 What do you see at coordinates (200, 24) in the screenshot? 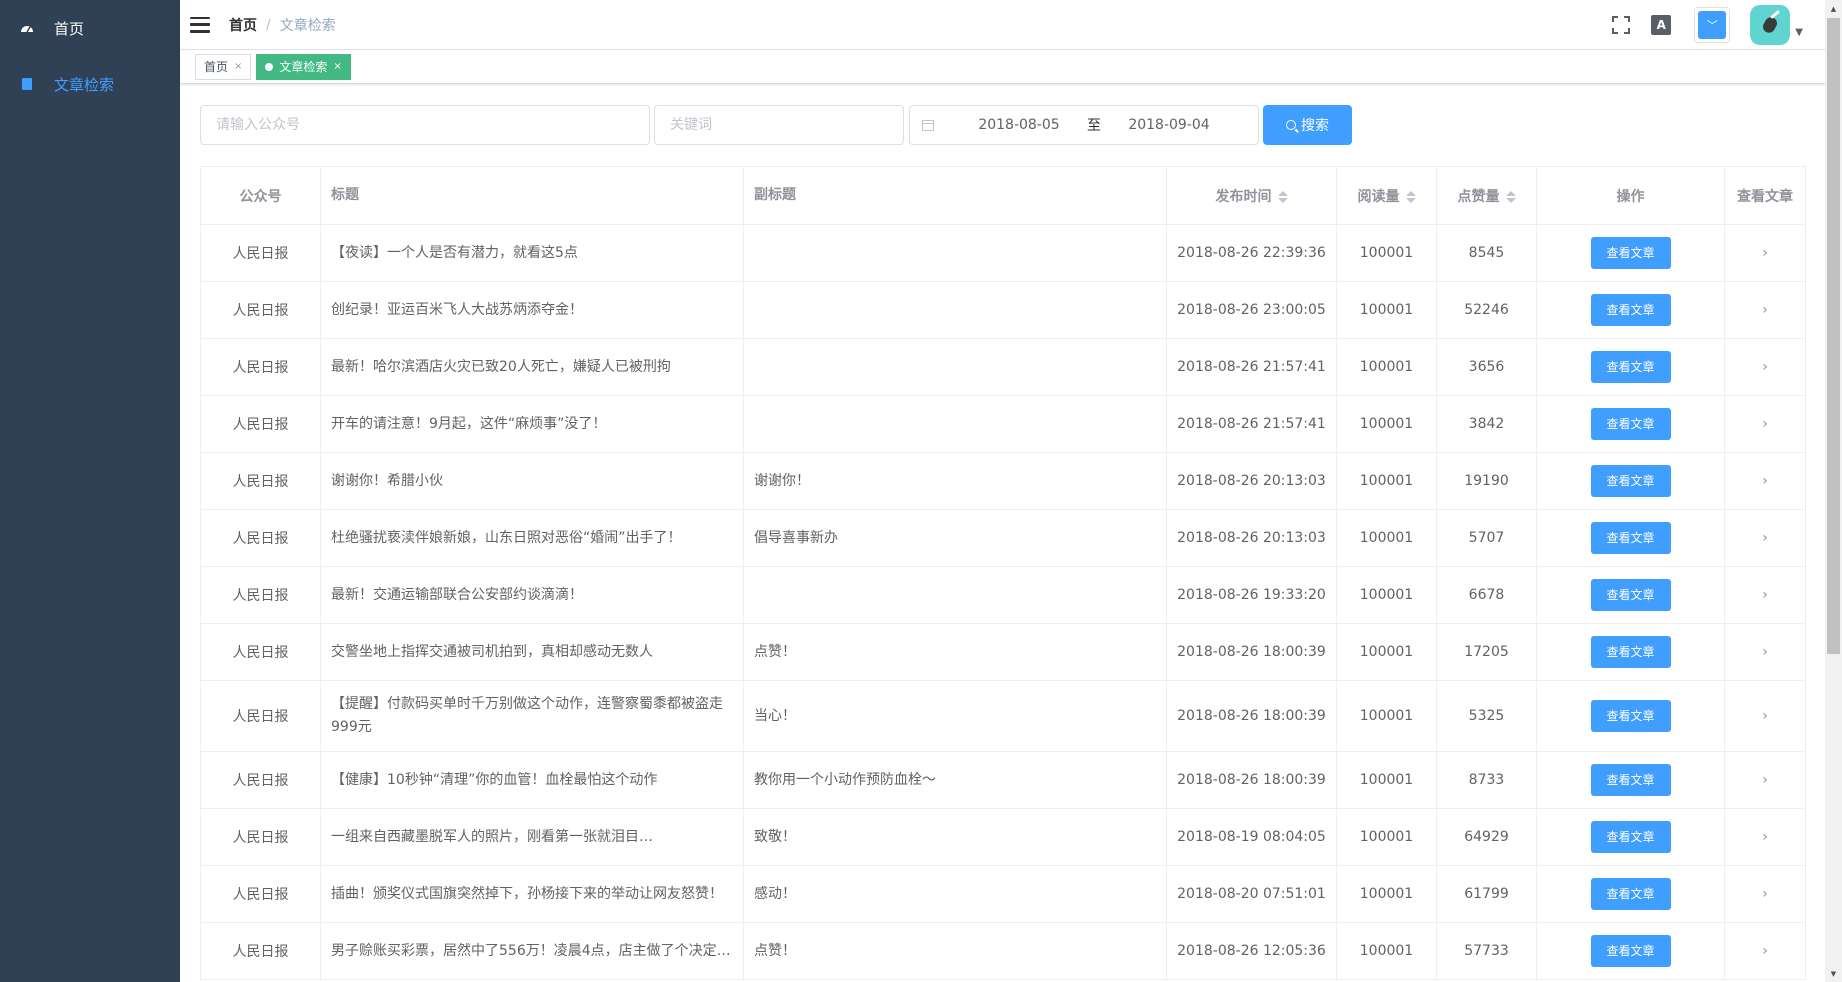
I see `hamburger-icon` at bounding box center [200, 24].